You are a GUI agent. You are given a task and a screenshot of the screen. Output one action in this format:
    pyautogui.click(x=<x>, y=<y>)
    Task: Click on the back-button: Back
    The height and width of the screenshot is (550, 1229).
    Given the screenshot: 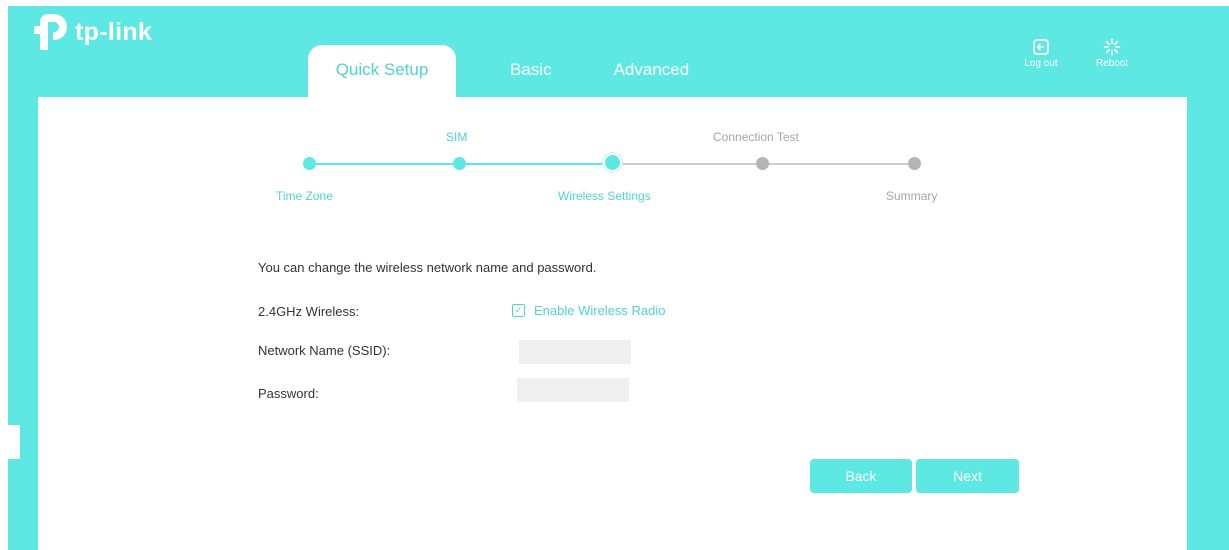 What is the action you would take?
    pyautogui.click(x=861, y=476)
    